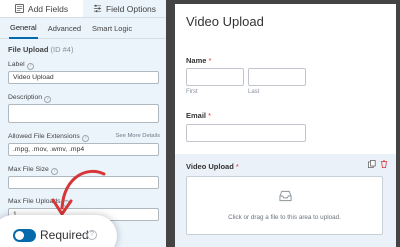  Describe the element at coordinates (19, 235) in the screenshot. I see `toggle-knob` at that location.